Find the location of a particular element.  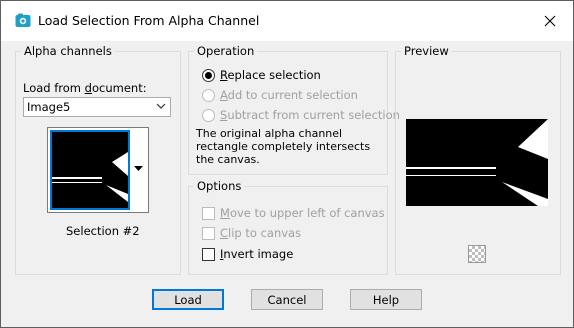

preview-title: Preview is located at coordinates (426, 51).